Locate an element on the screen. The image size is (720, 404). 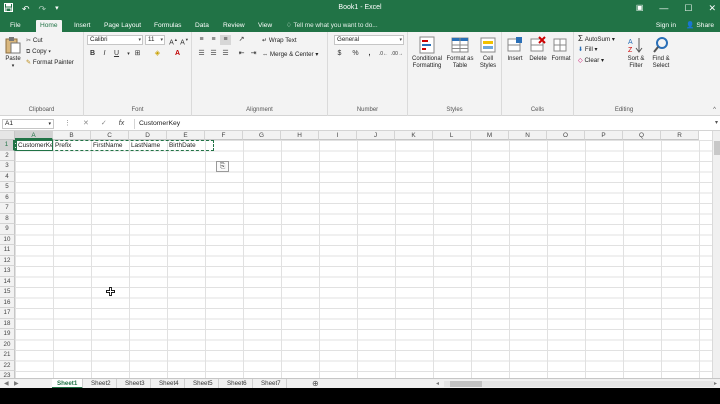
tab-review: Review is located at coordinates (234, 26).